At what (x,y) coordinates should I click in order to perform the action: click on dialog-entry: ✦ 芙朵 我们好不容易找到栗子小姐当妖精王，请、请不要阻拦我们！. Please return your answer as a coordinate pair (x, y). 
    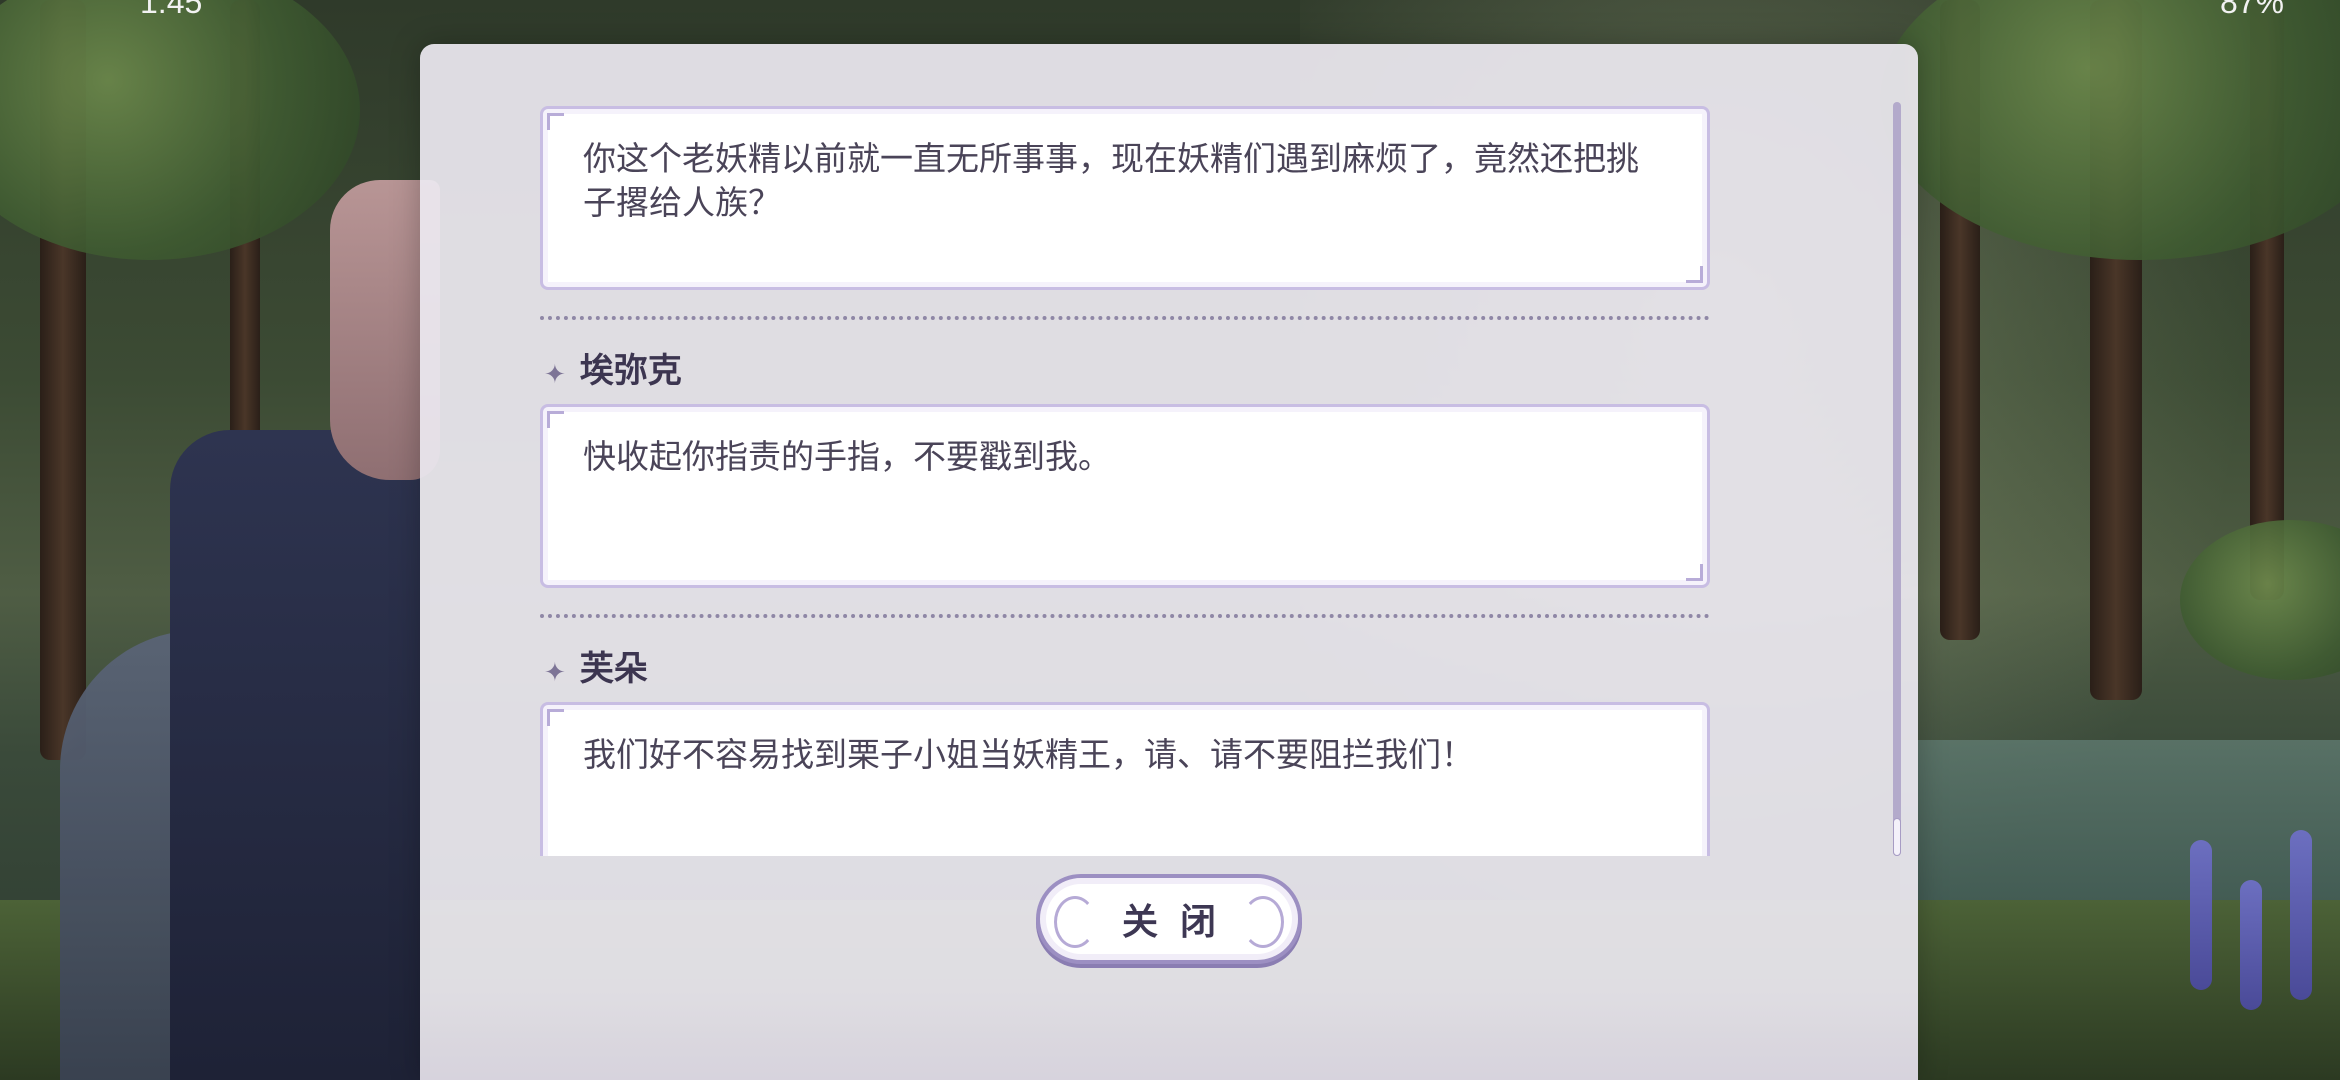
    Looking at the image, I should click on (1125, 748).